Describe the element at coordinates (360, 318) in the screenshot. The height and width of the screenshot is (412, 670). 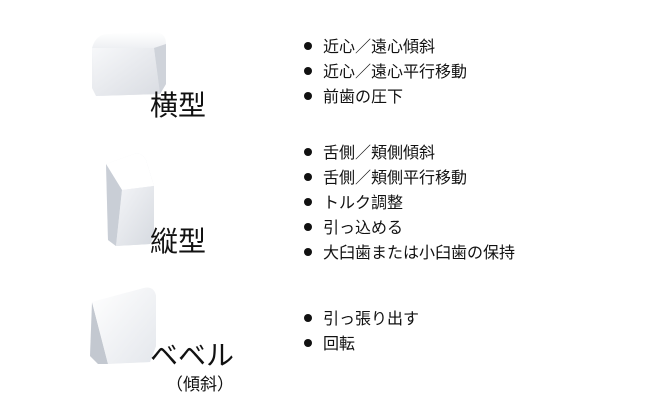
I see `list-item: 引っ張り出す` at that location.